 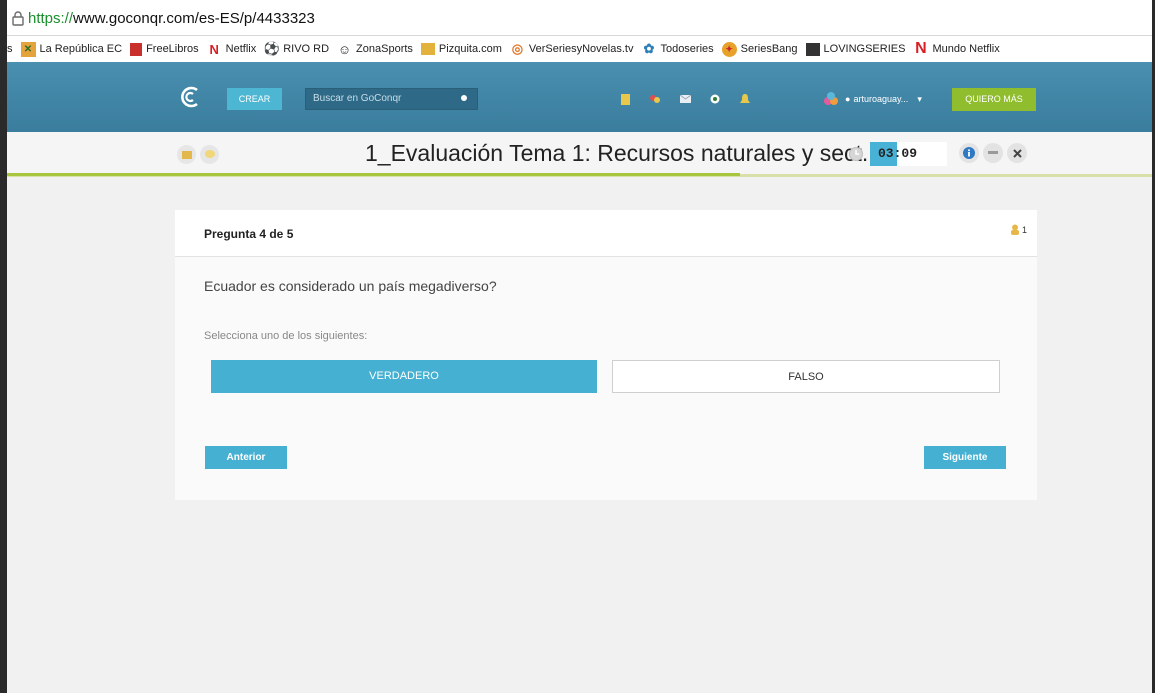 What do you see at coordinates (966, 49) in the screenshot?
I see `bookmark-label: Mundo Netflix` at bounding box center [966, 49].